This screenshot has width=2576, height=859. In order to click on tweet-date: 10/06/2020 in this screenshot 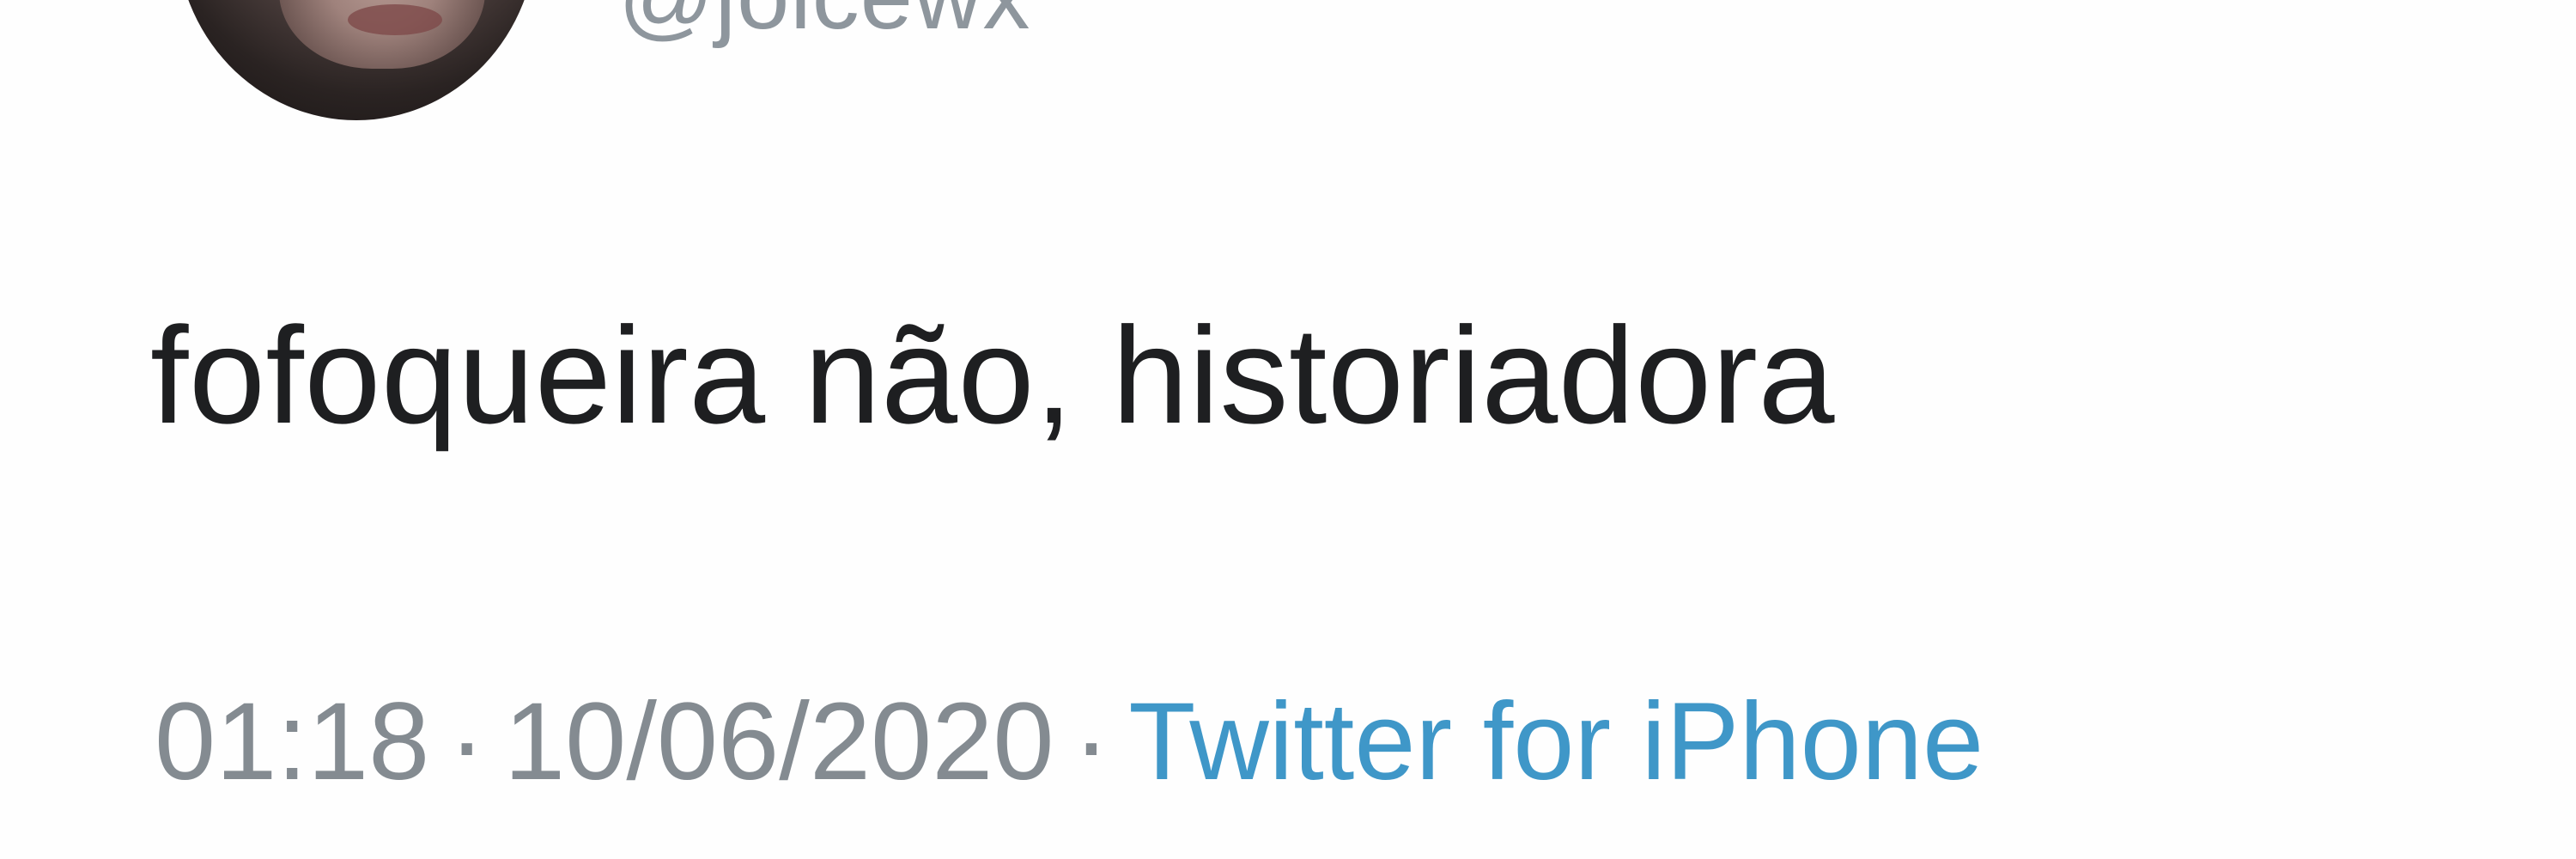, I will do `click(779, 742)`.